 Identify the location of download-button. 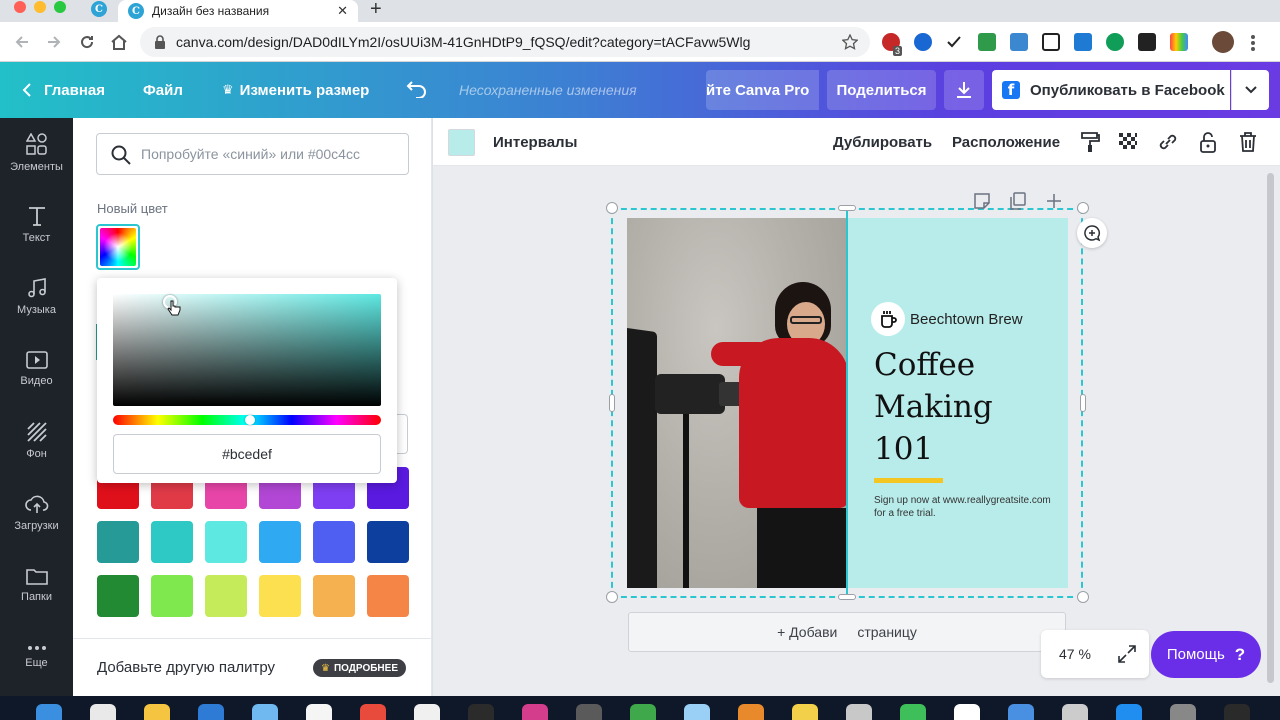
(964, 90).